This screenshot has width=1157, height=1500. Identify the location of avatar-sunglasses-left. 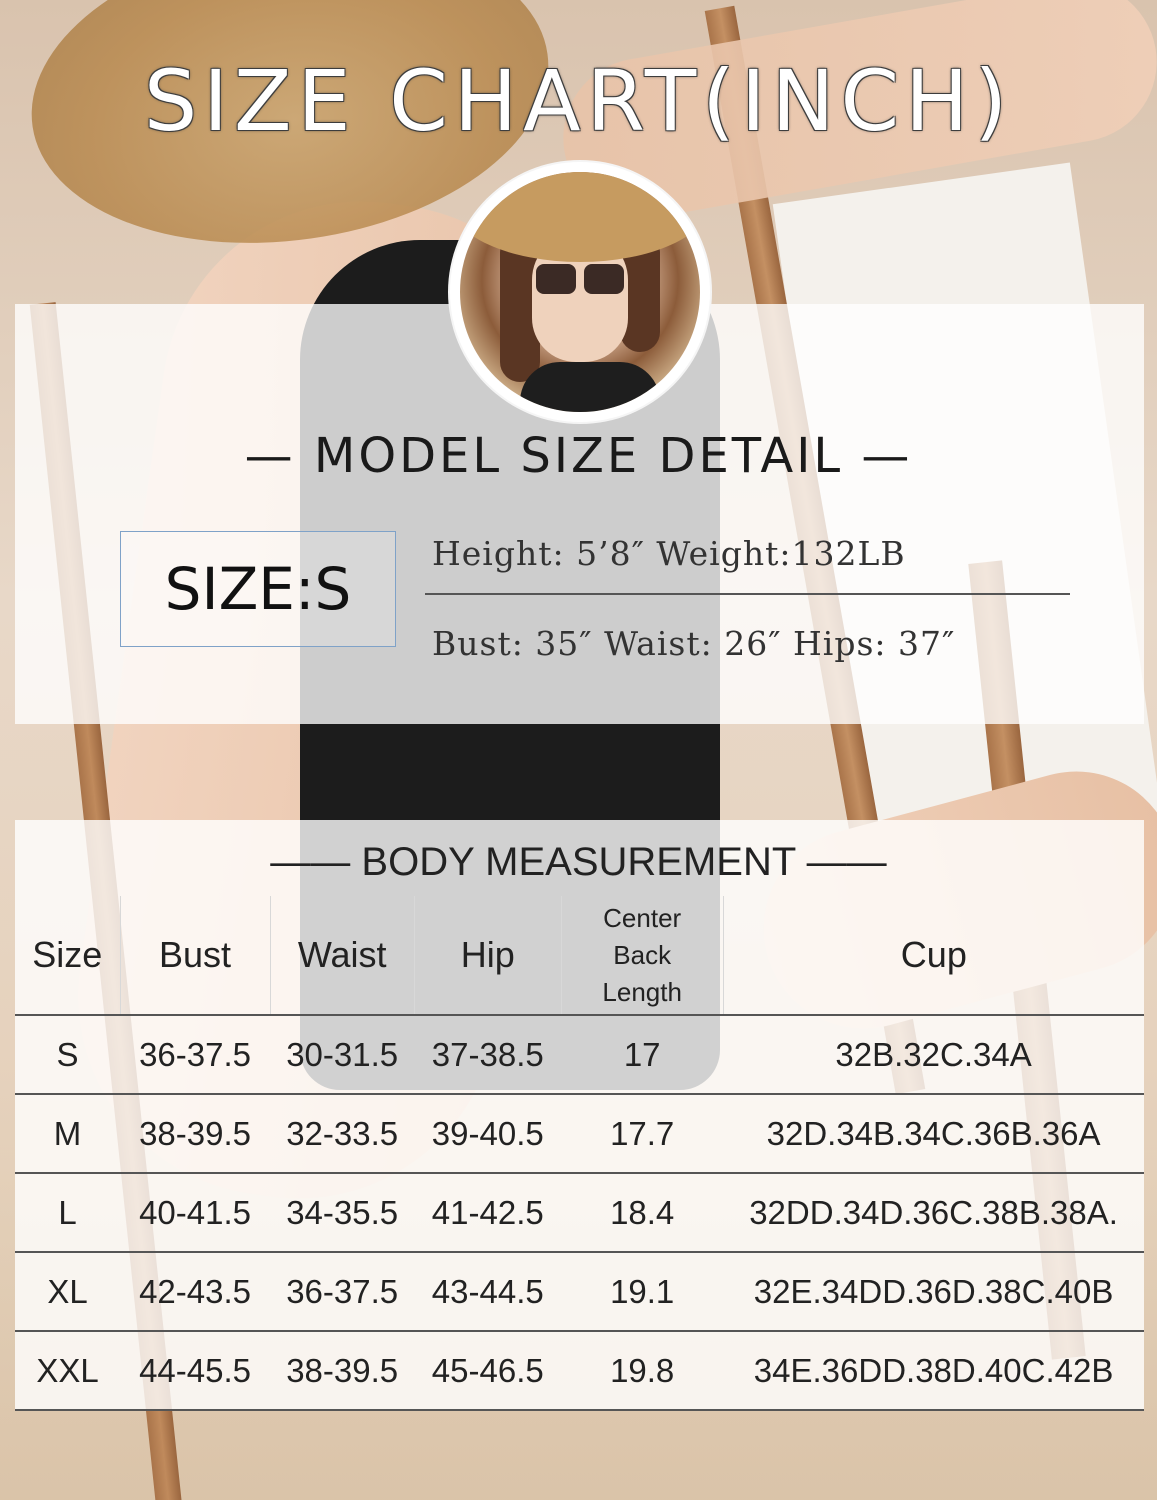
(556, 279).